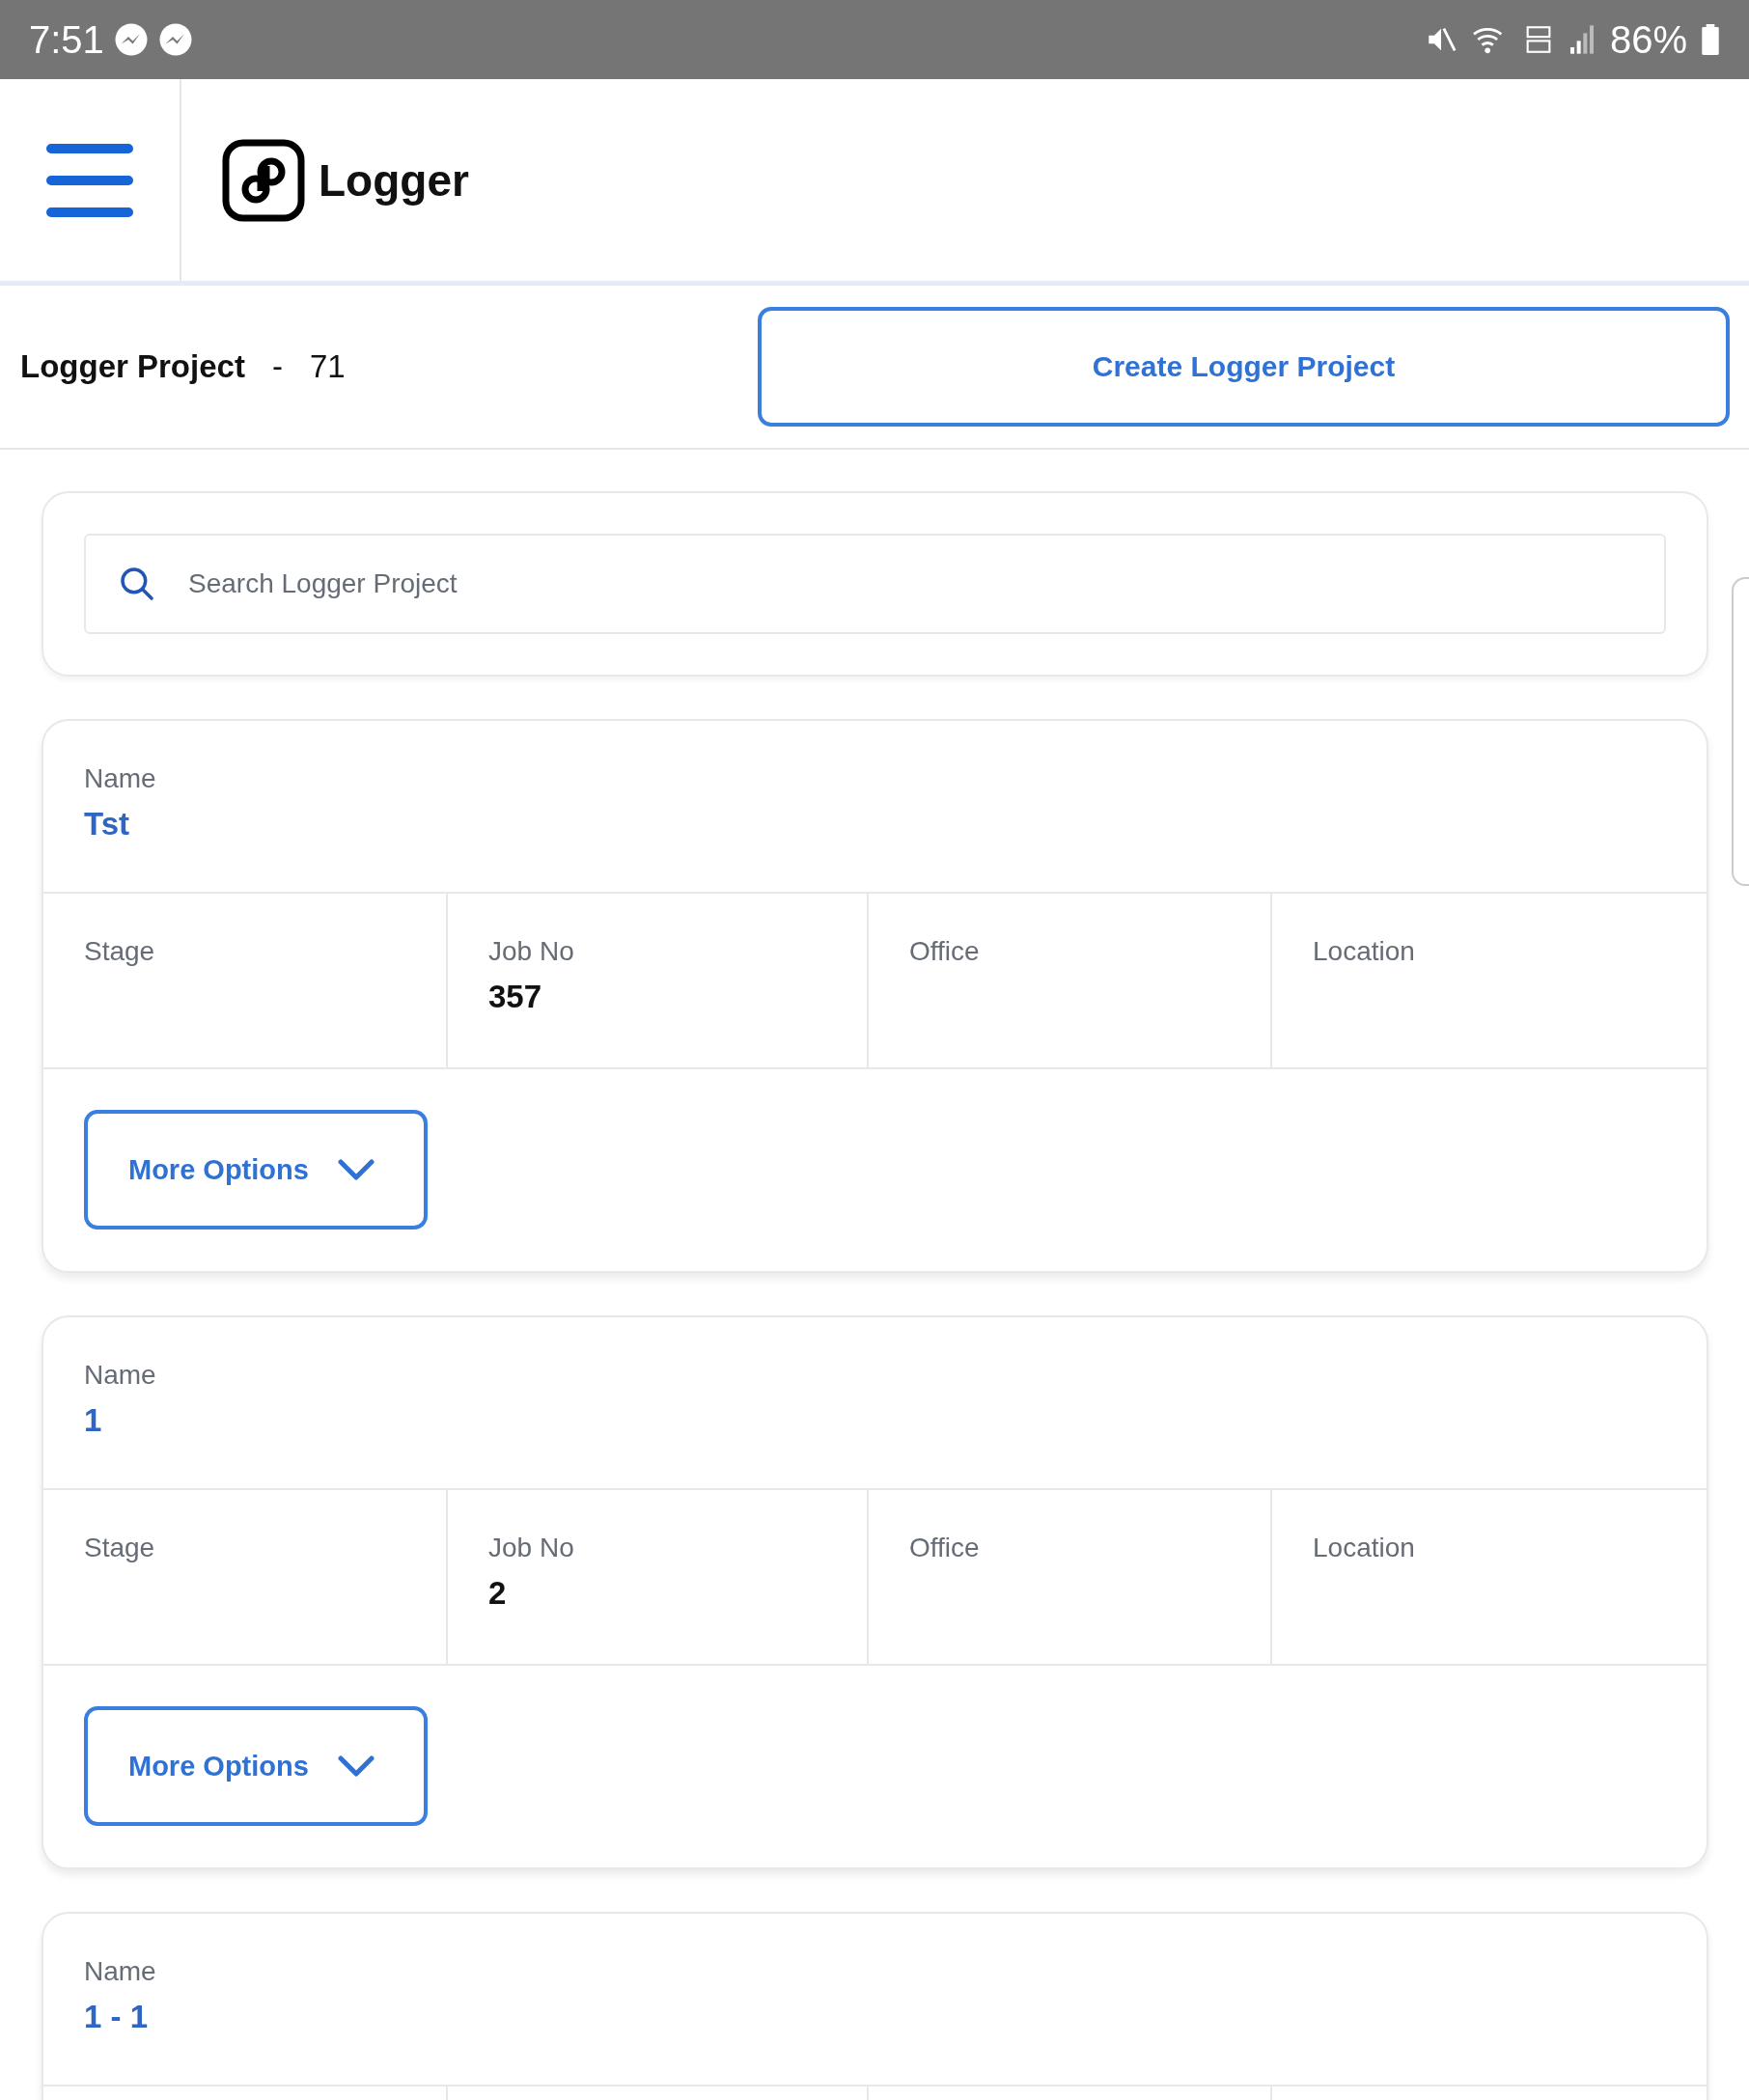 The image size is (1749, 2100). Describe the element at coordinates (66, 39) in the screenshot. I see `clock-time: 7:51` at that location.